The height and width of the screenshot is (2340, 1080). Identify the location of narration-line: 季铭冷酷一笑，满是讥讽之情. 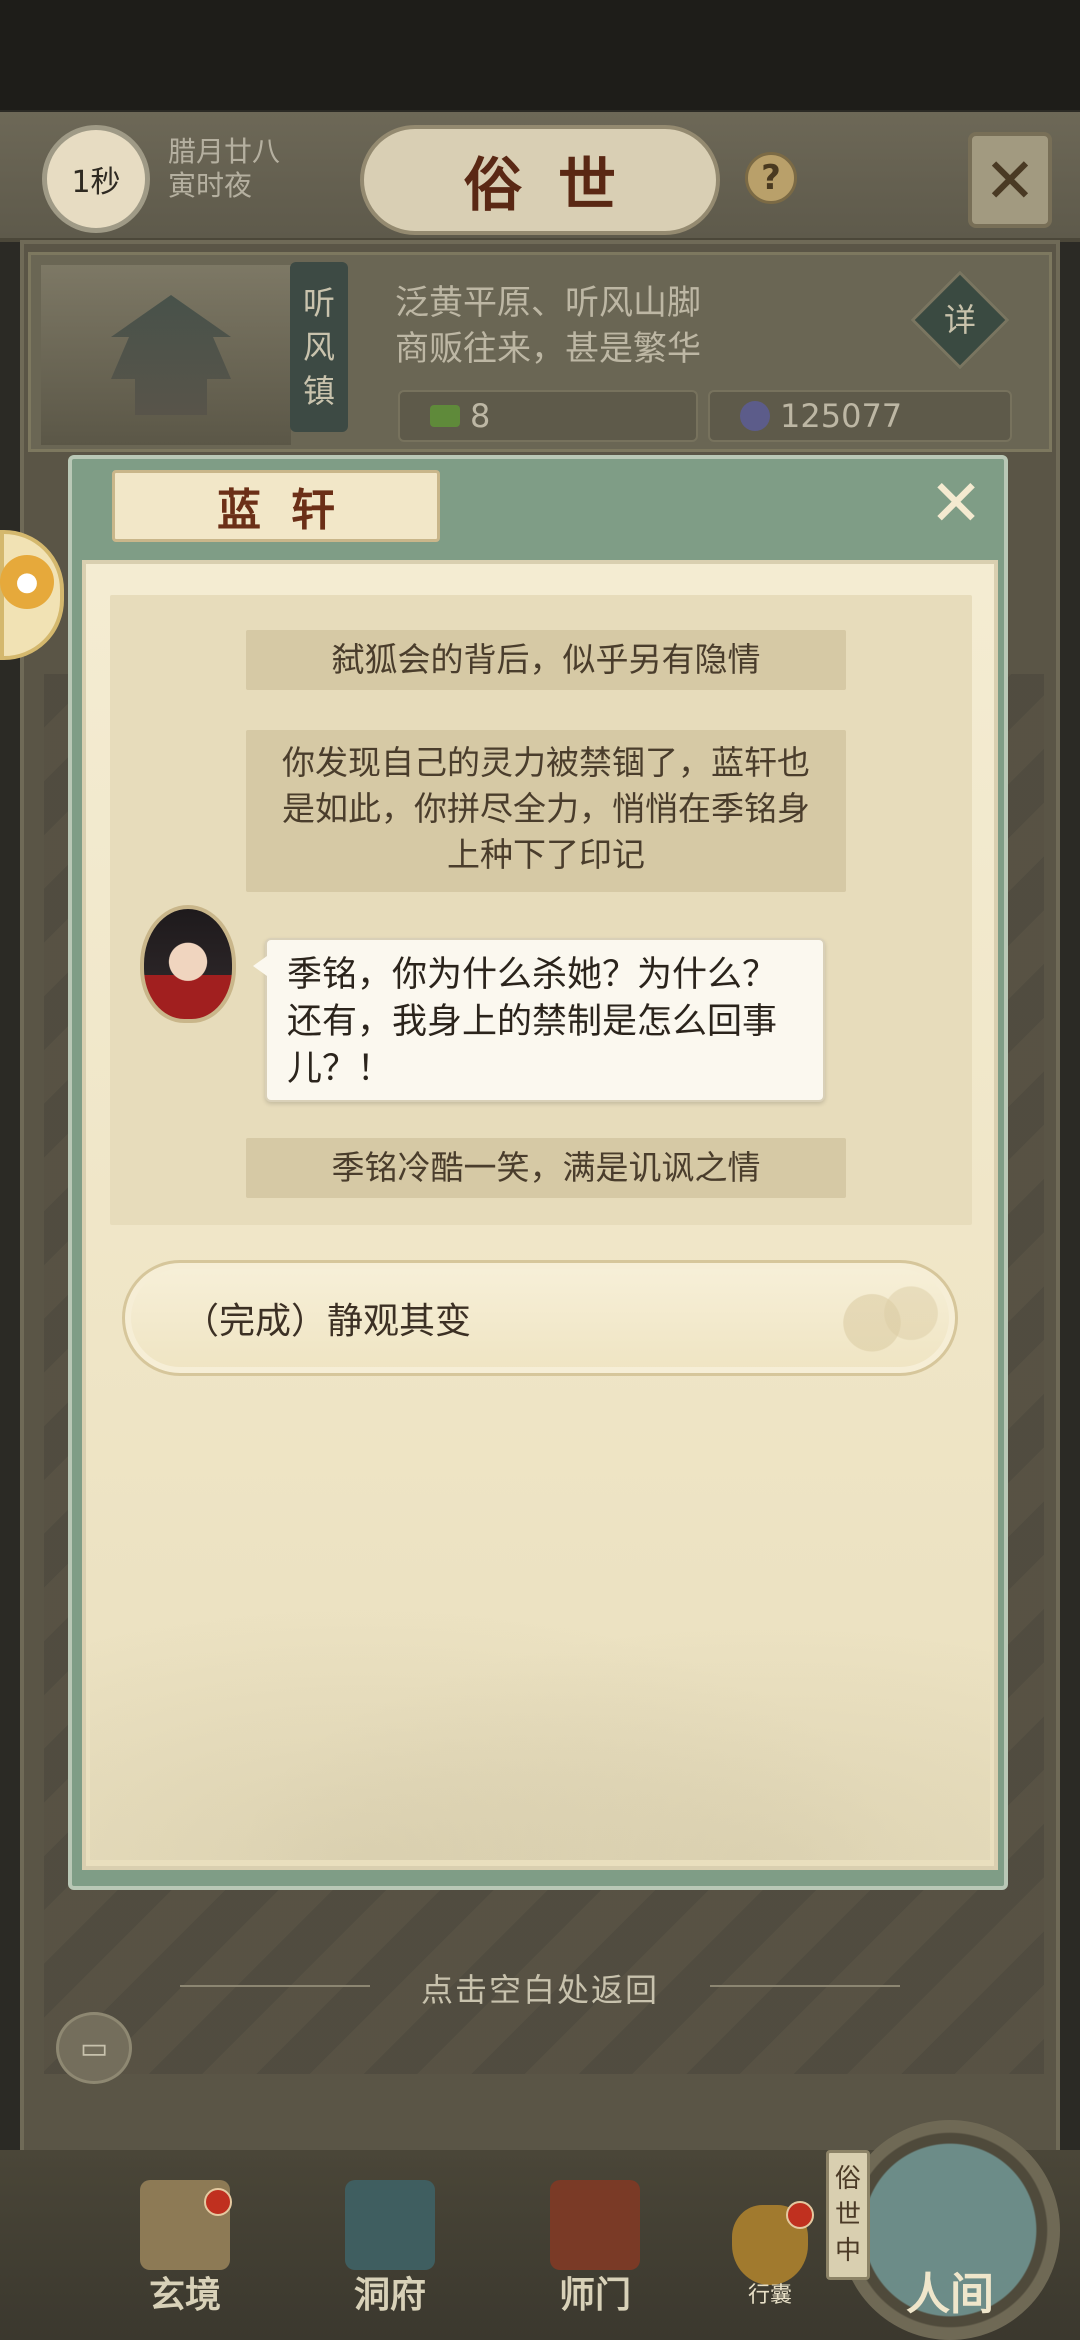
(546, 1168).